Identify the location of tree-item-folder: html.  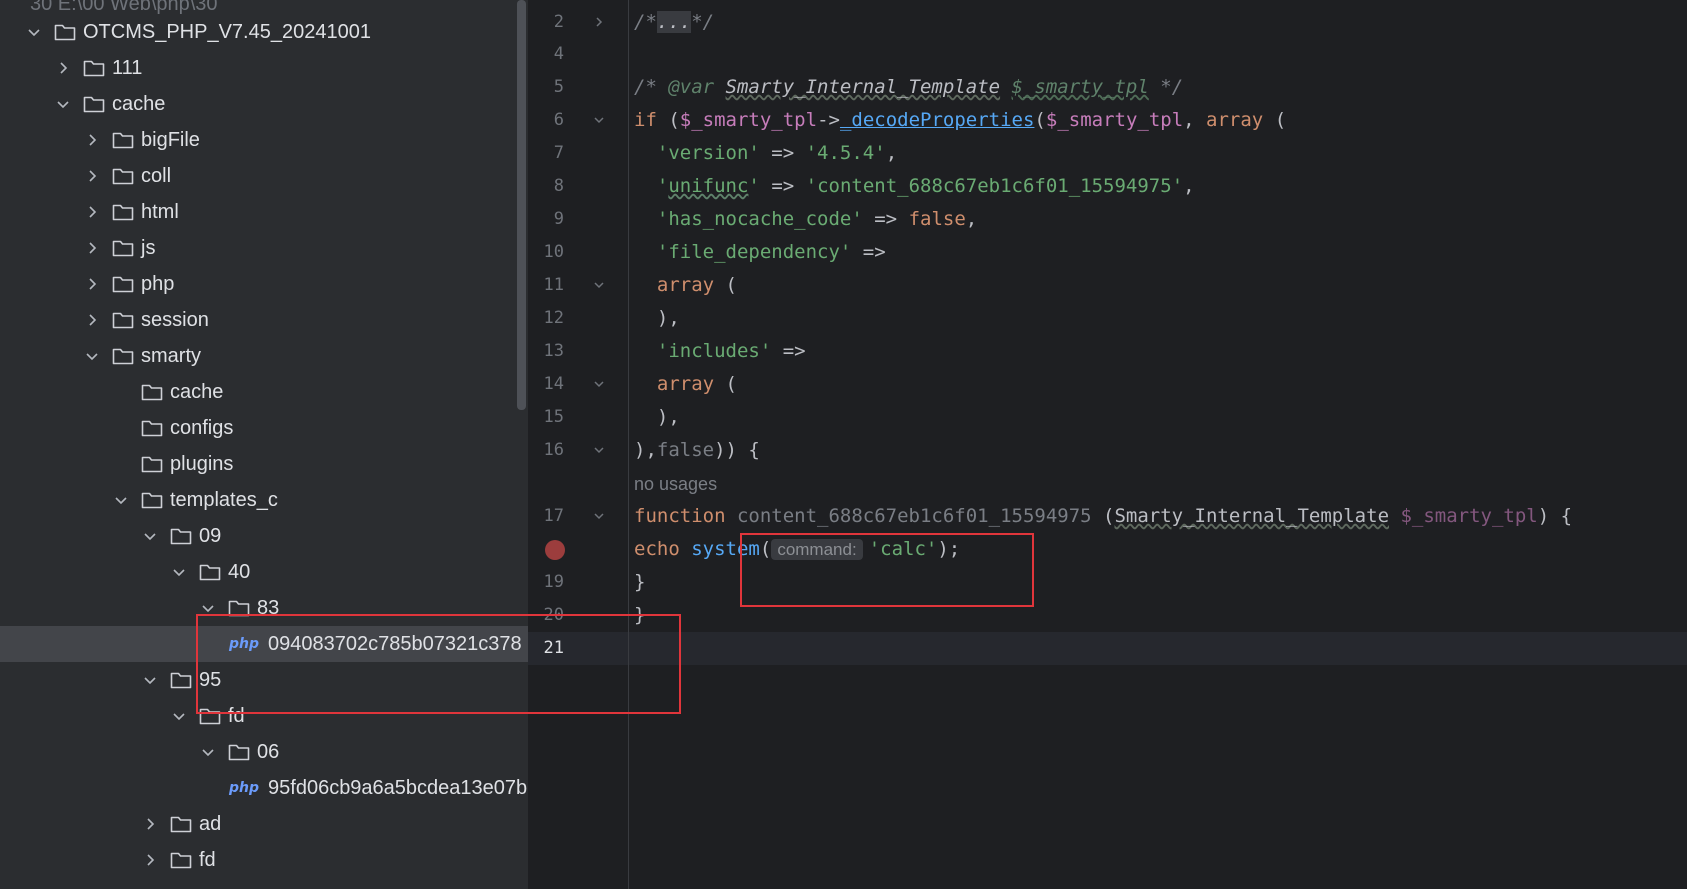
(264, 212).